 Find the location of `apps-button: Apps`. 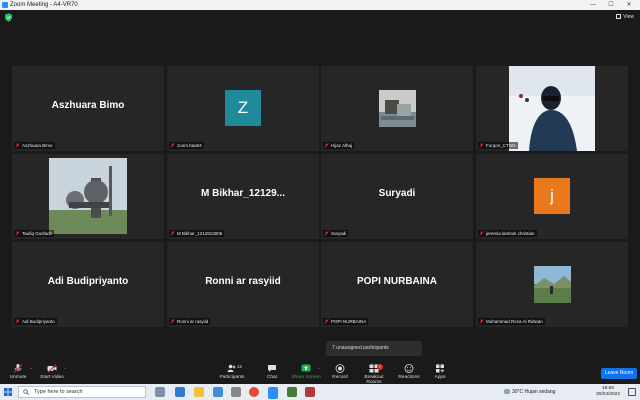

apps-button: Apps is located at coordinates (440, 372).